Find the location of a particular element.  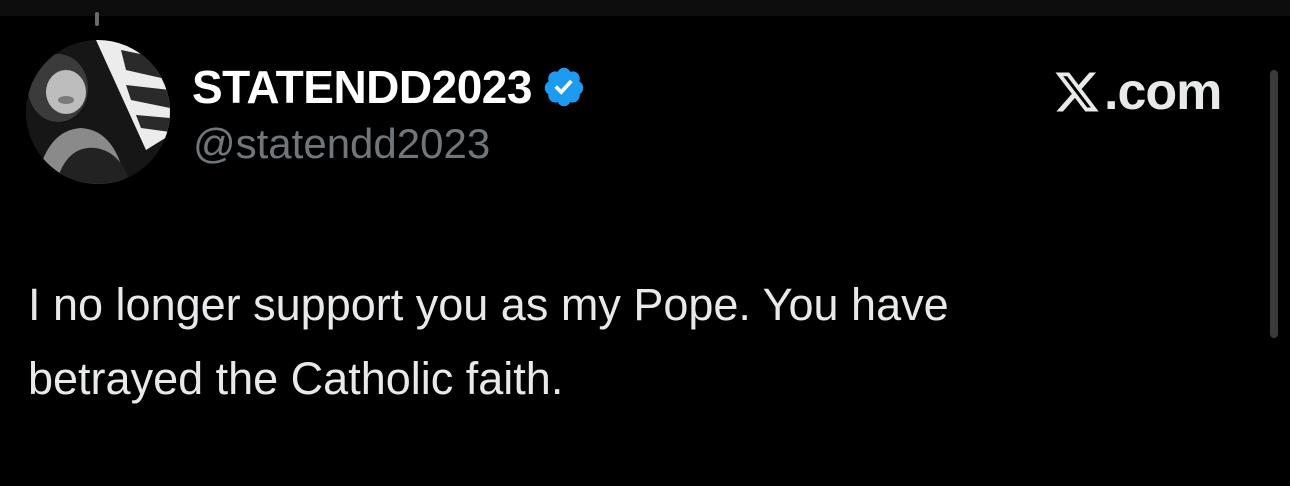

author-display-name: STATENDD2023 is located at coordinates (362, 87).